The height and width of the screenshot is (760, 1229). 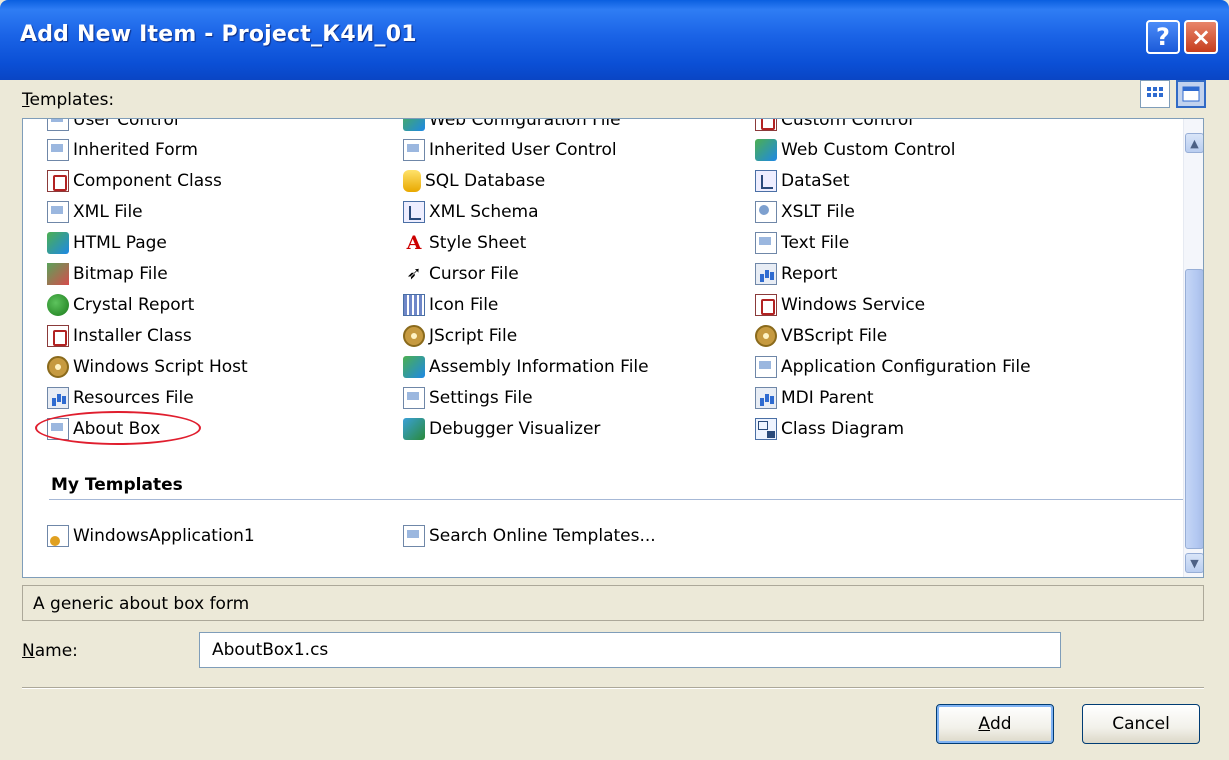 What do you see at coordinates (766, 305) in the screenshot?
I see `windows-service-icon` at bounding box center [766, 305].